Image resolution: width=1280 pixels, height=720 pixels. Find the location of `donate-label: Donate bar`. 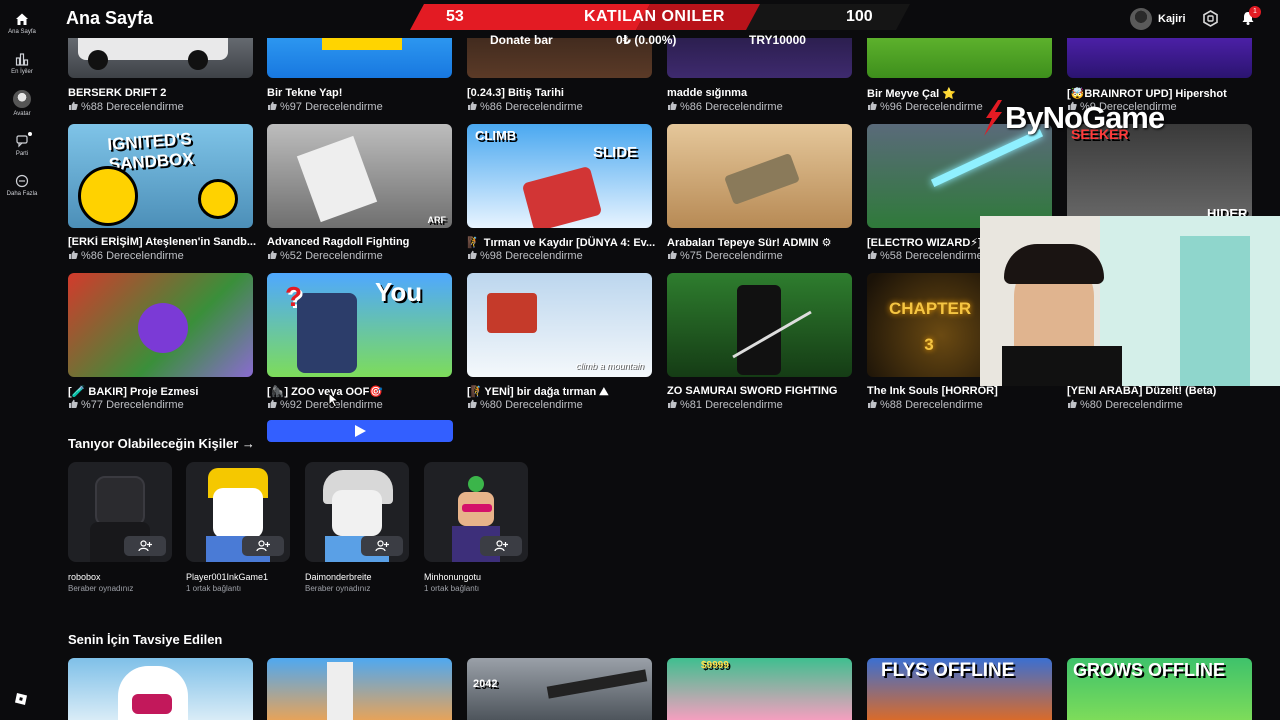

donate-label: Donate bar is located at coordinates (521, 40).